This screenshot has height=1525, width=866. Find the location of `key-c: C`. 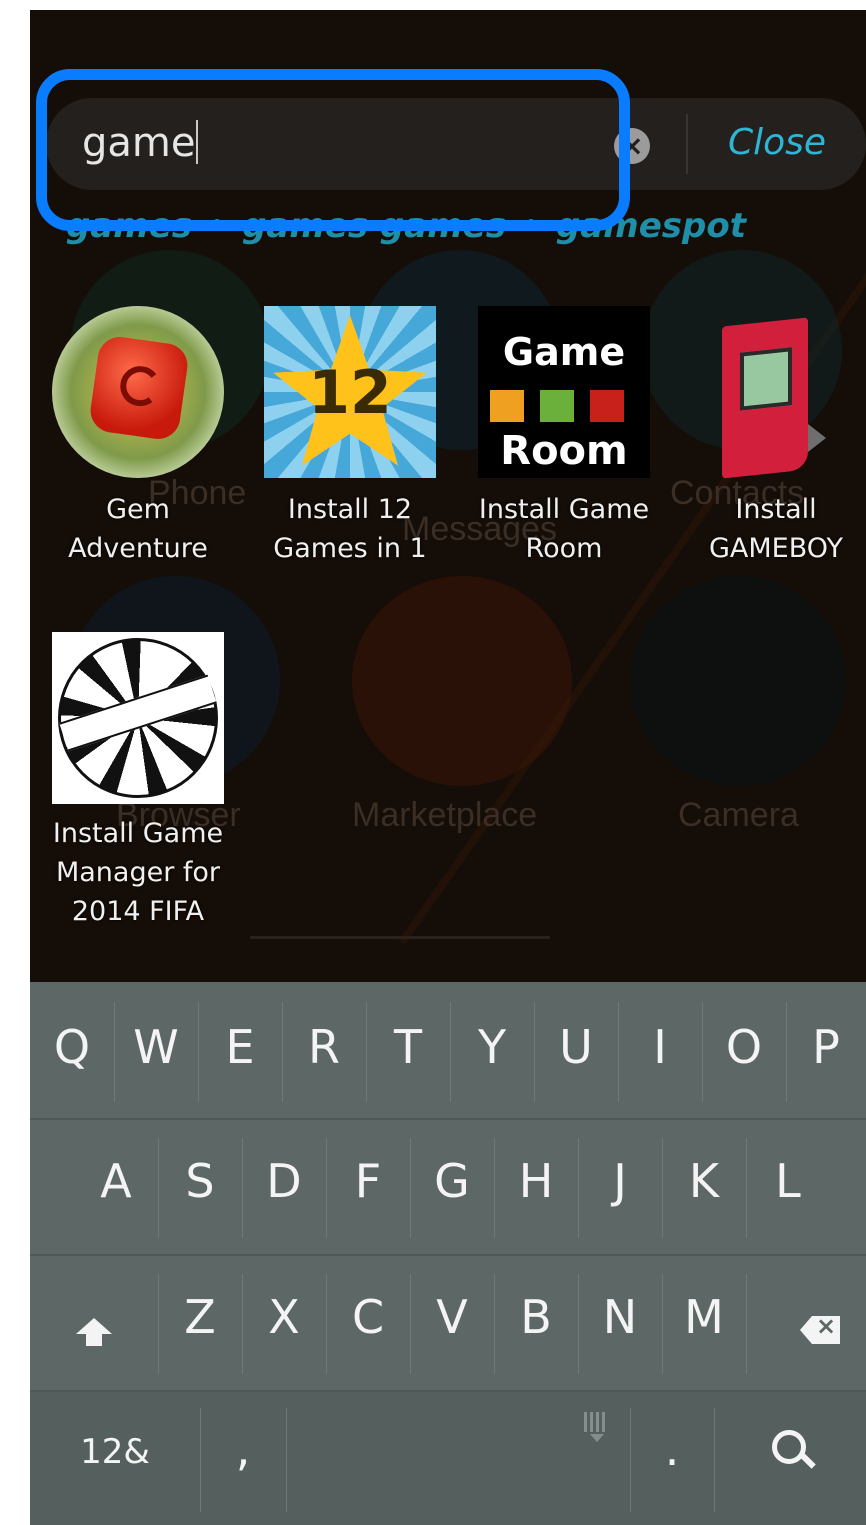

key-c: C is located at coordinates (368, 1317).